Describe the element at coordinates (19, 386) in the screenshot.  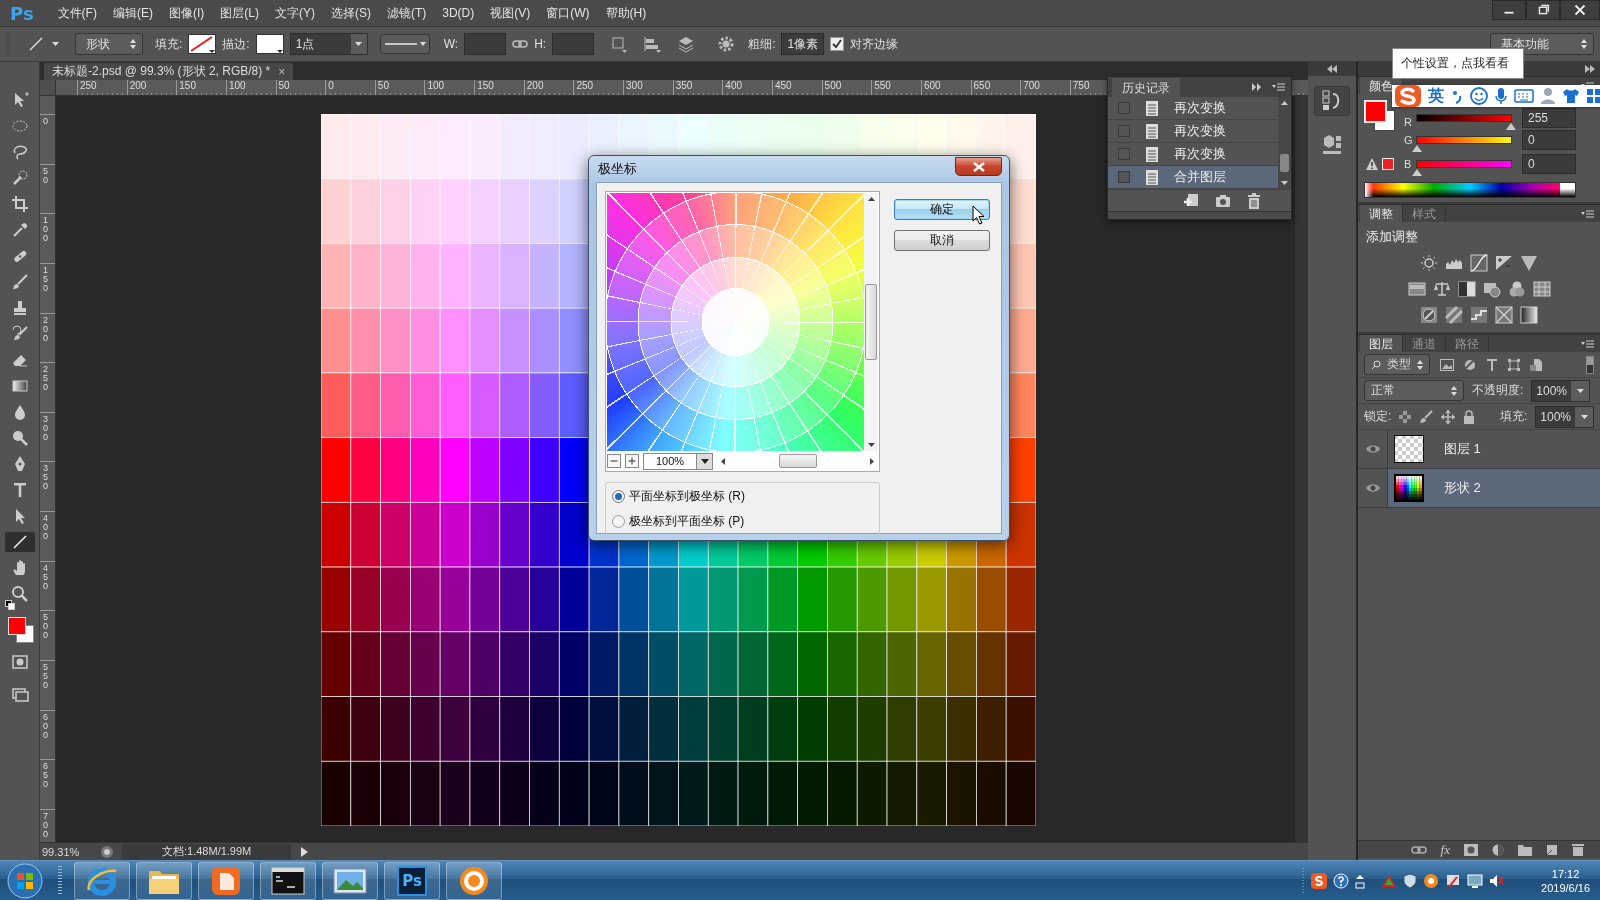
I see `gradient-icon` at that location.